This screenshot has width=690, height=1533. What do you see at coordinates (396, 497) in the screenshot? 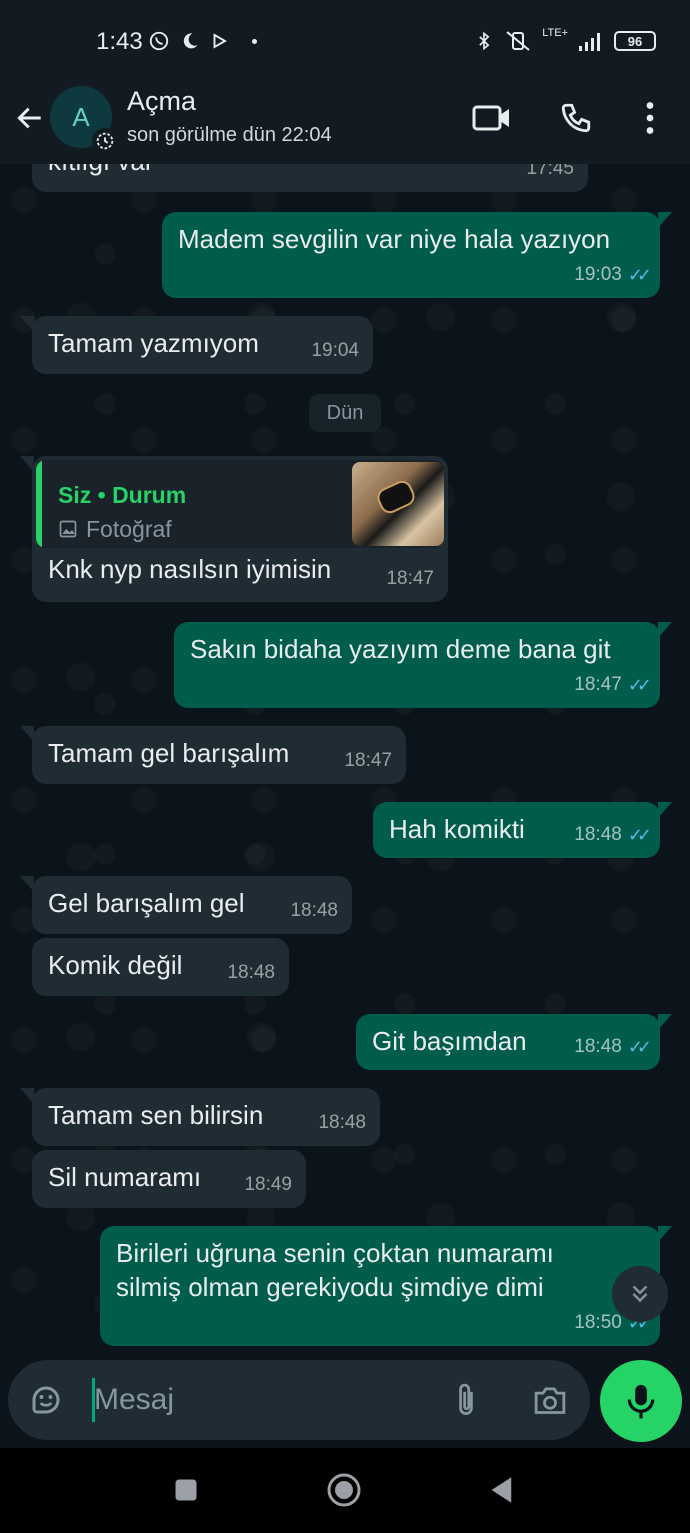
I see `thumbnail-car-key-image` at bounding box center [396, 497].